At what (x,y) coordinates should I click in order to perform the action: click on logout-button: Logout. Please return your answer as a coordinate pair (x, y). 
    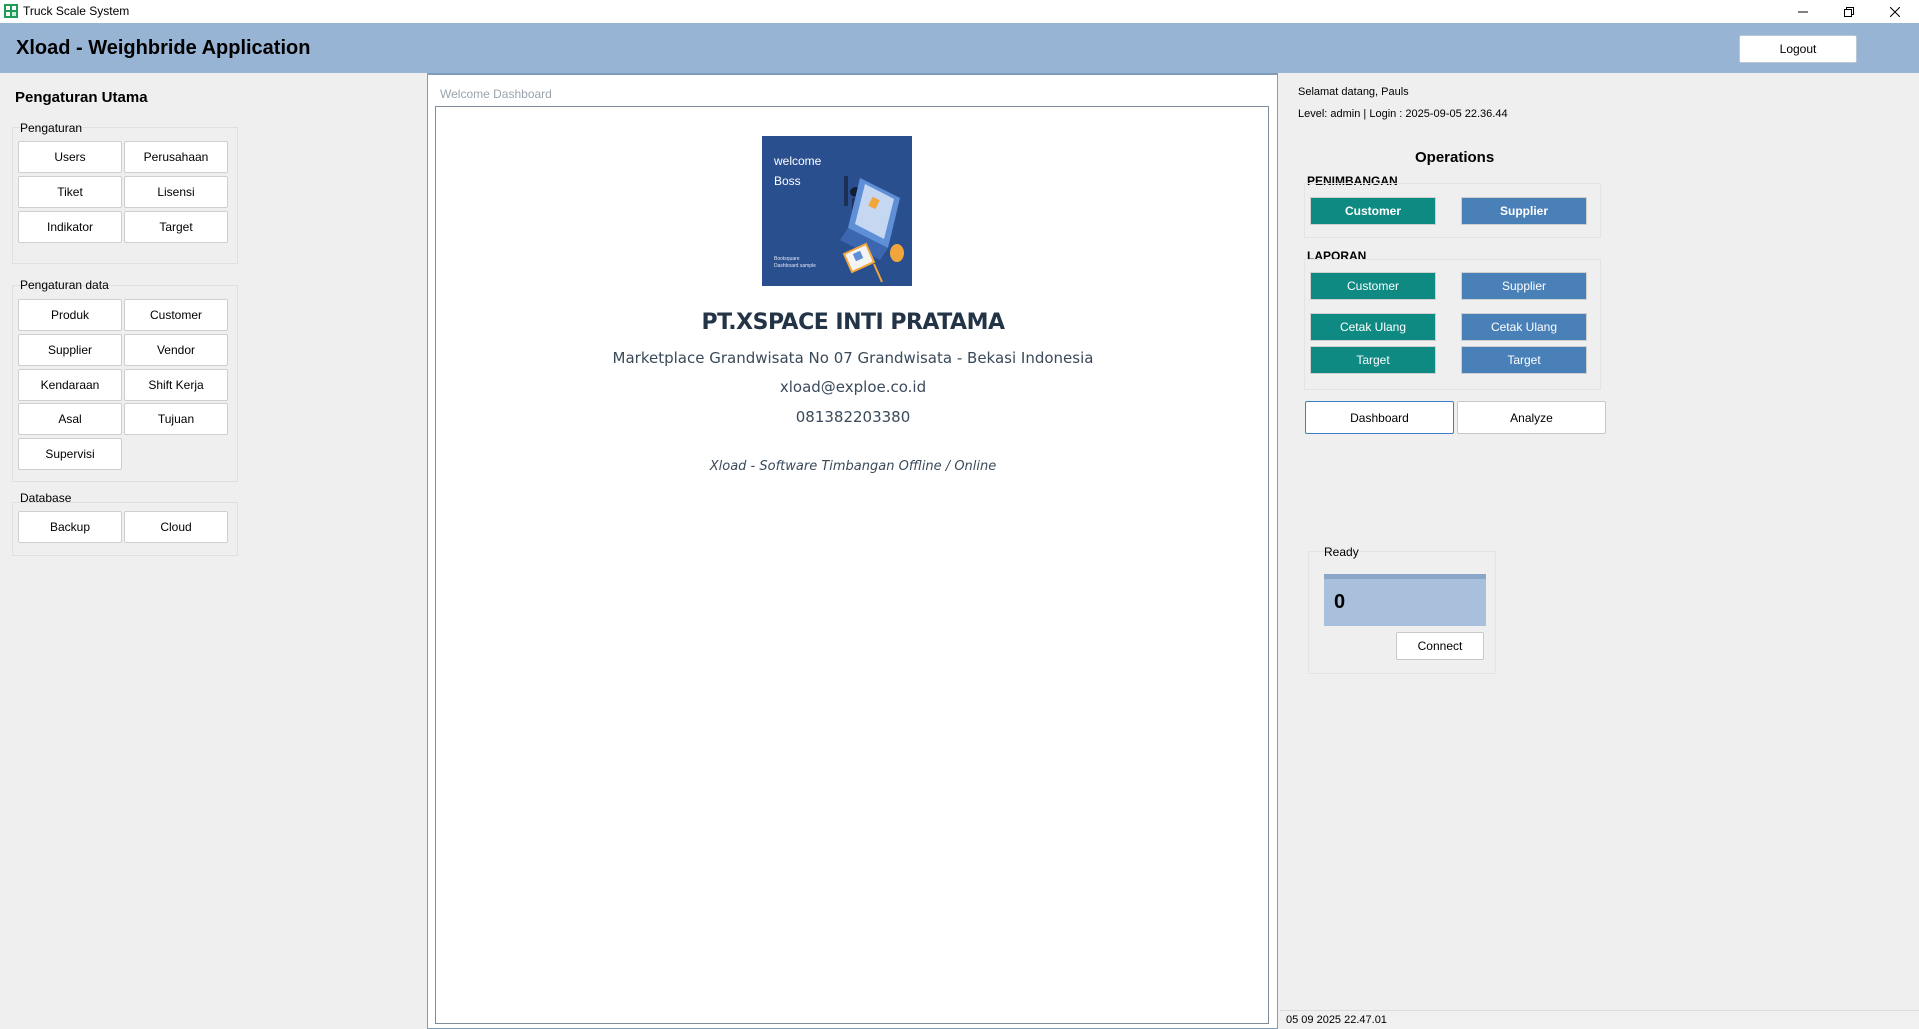
    Looking at the image, I should click on (1798, 49).